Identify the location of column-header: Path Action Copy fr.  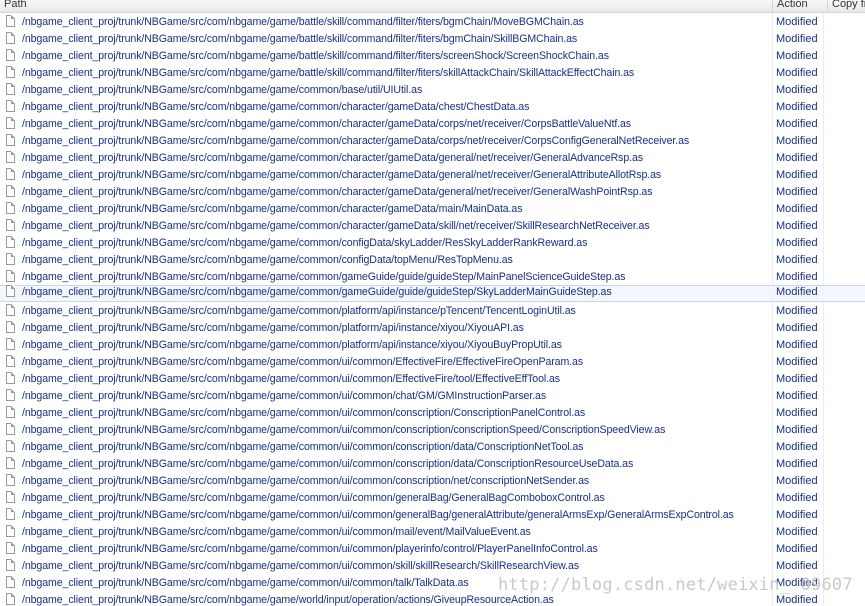
(432, 6).